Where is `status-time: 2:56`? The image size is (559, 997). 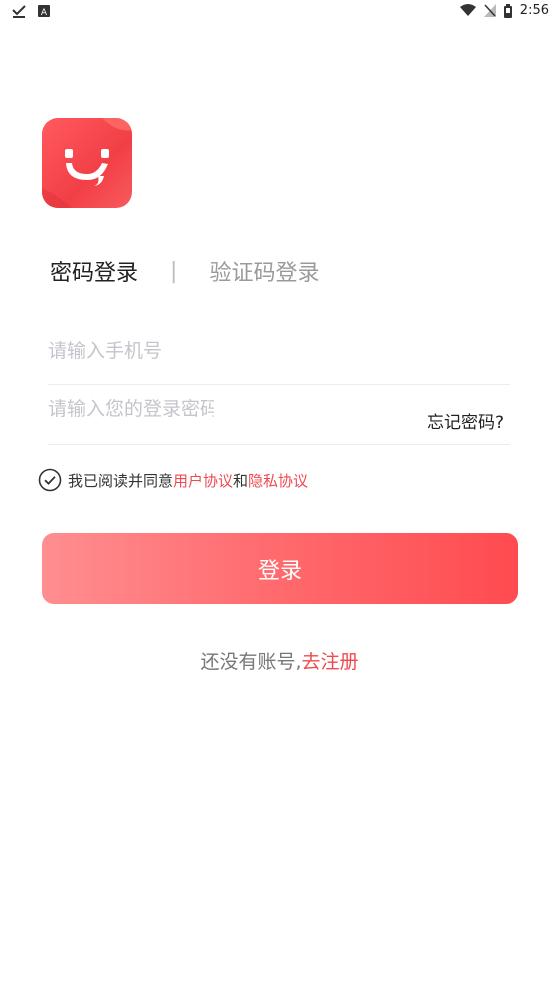 status-time: 2:56 is located at coordinates (534, 10).